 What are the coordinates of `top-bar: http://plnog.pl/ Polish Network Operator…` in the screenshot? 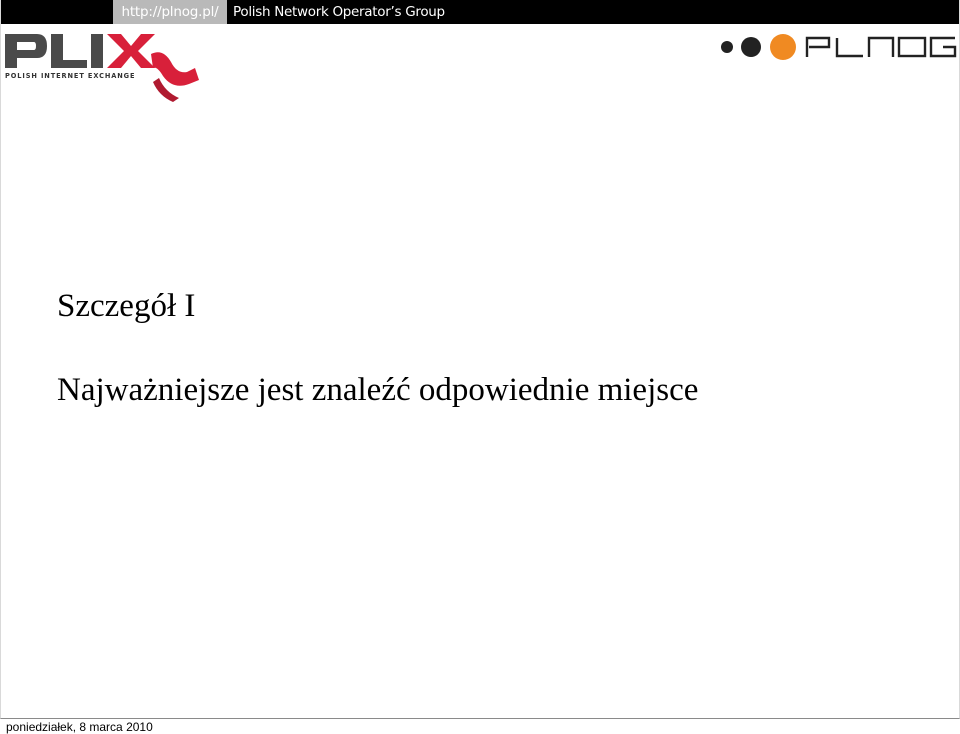 It's located at (480, 12).